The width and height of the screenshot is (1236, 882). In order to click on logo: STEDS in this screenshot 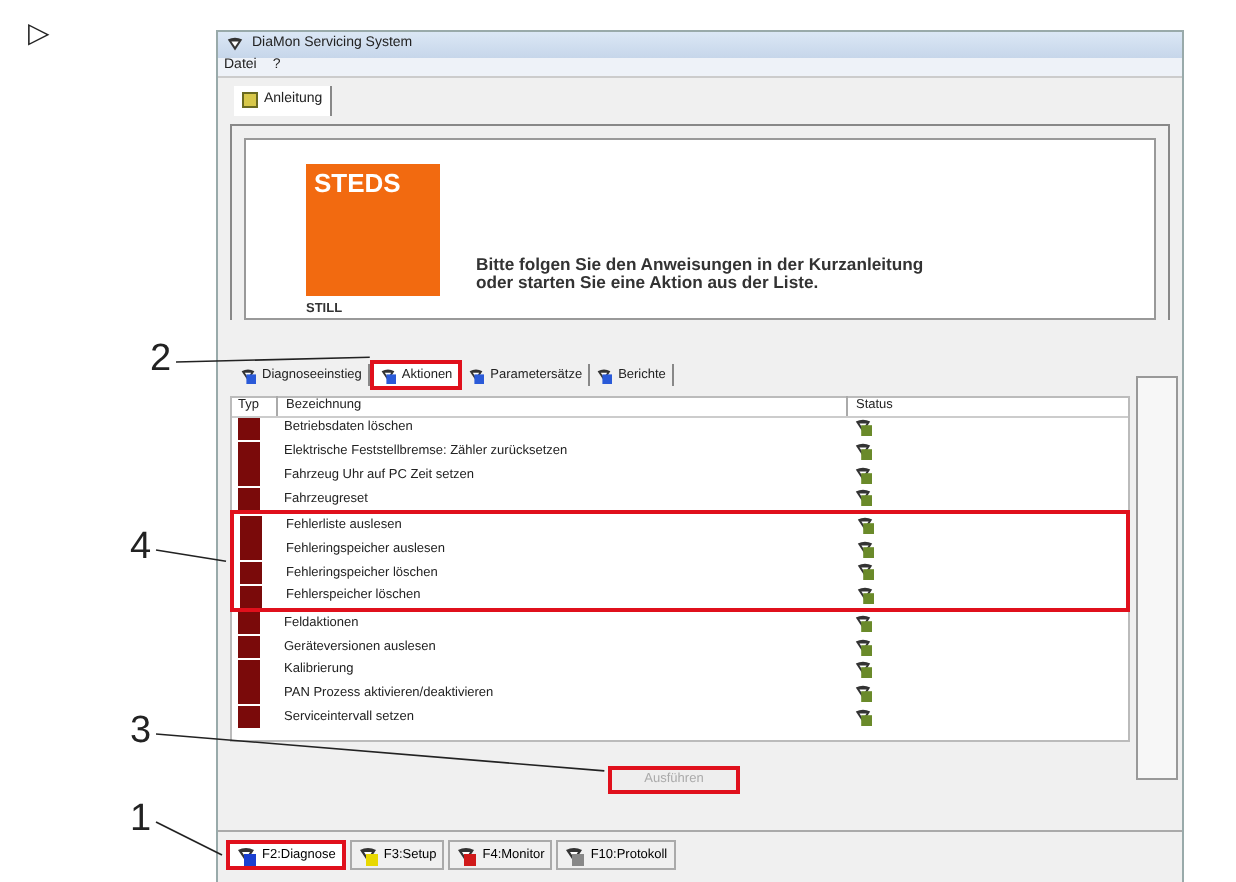, I will do `click(373, 229)`.